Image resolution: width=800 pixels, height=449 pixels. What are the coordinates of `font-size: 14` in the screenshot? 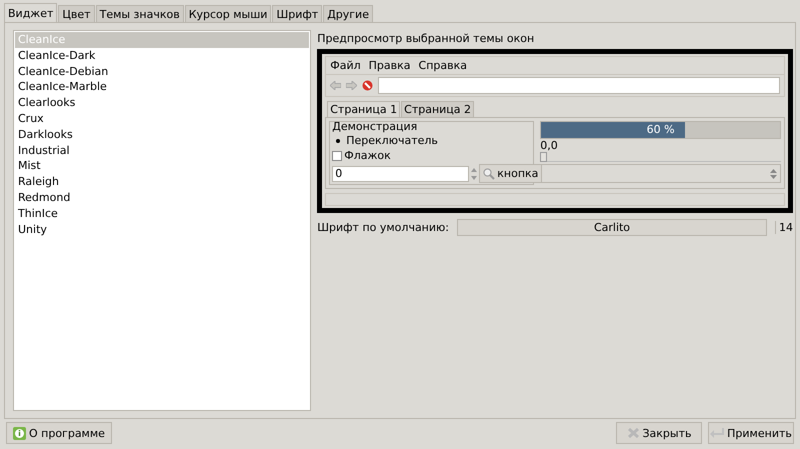 It's located at (784, 227).